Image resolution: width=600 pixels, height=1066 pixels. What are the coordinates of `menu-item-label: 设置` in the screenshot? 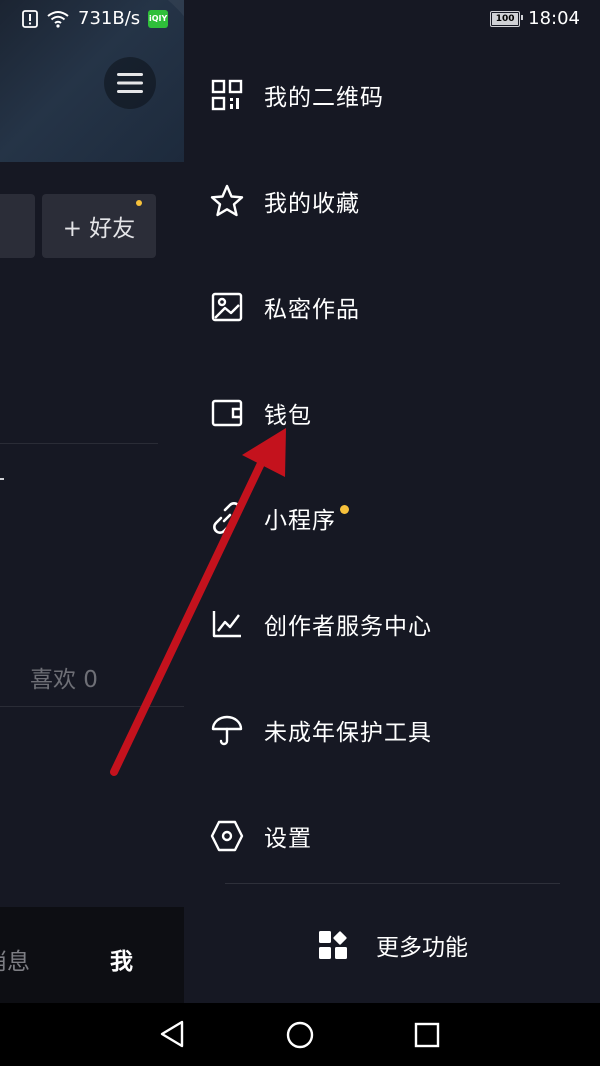 It's located at (288, 839).